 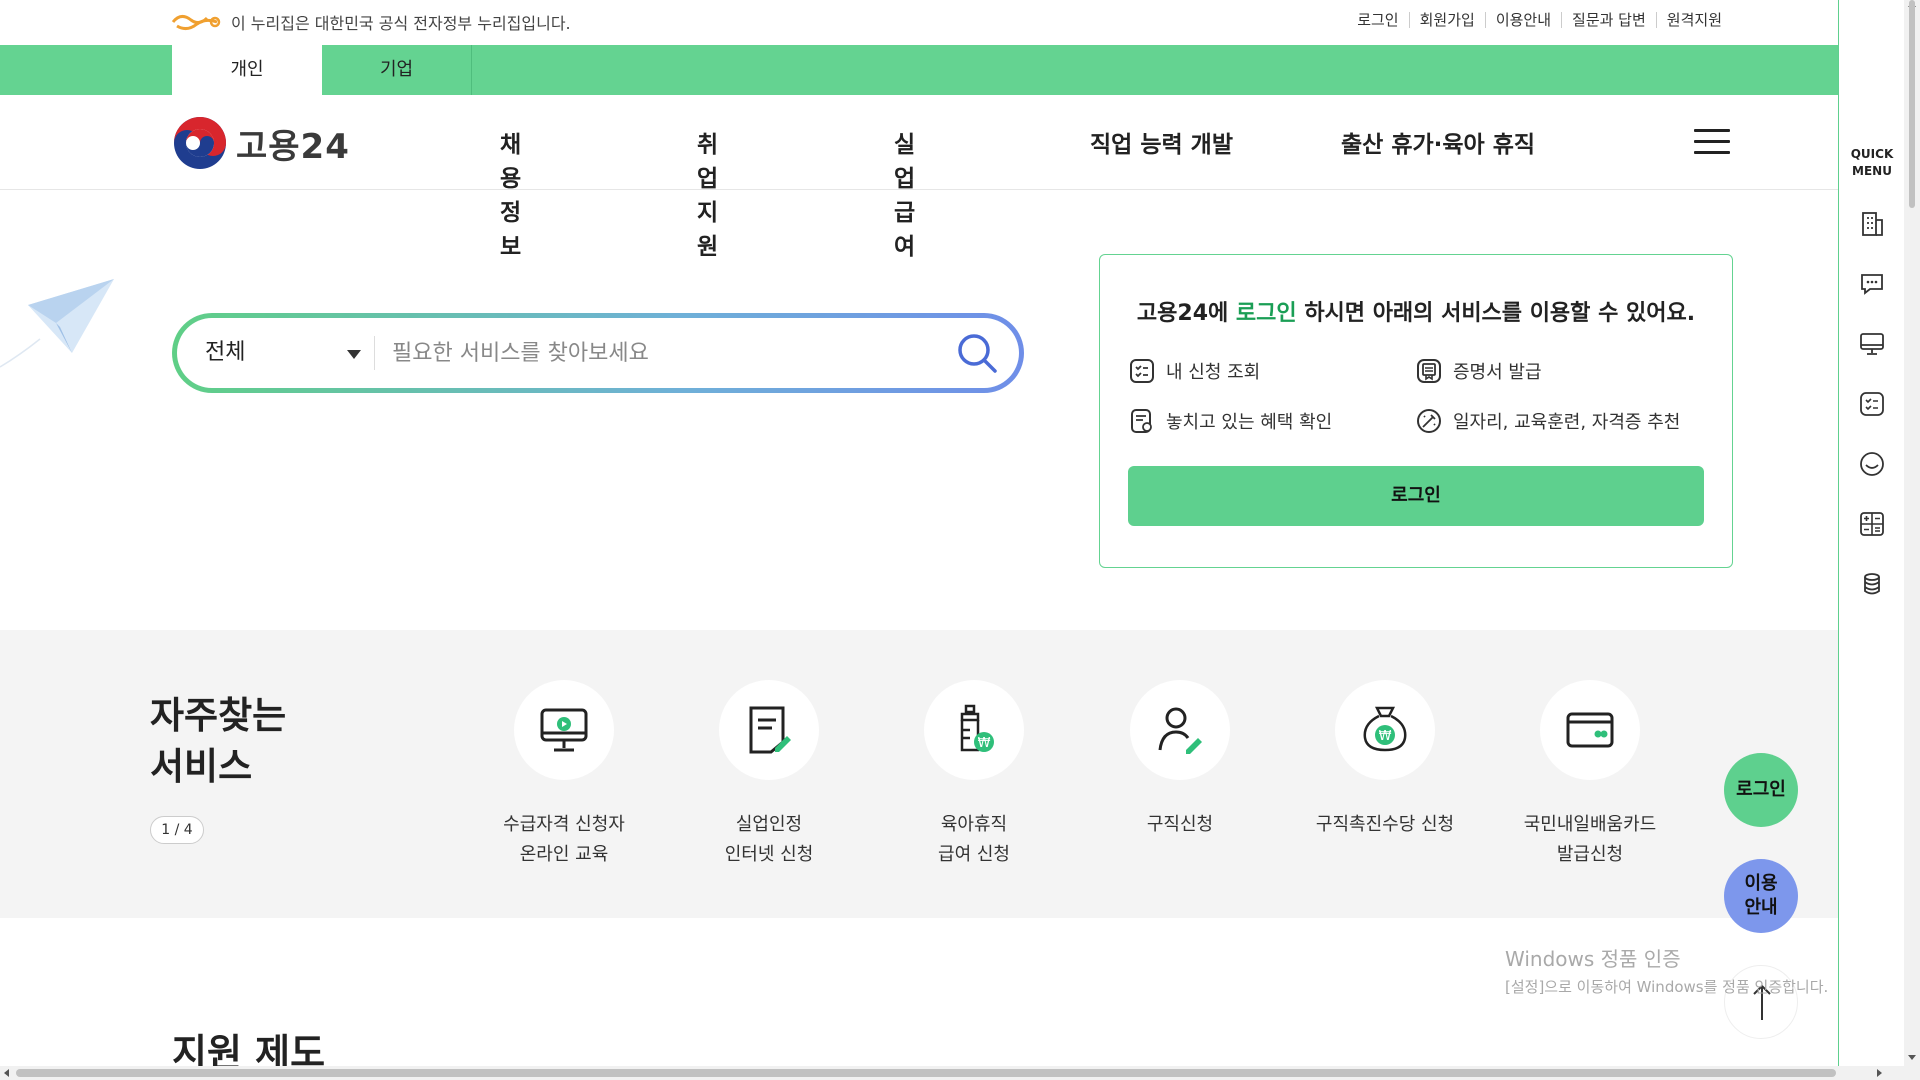 What do you see at coordinates (1186, 313) in the screenshot?
I see `login-title-prefix: 고용24에` at bounding box center [1186, 313].